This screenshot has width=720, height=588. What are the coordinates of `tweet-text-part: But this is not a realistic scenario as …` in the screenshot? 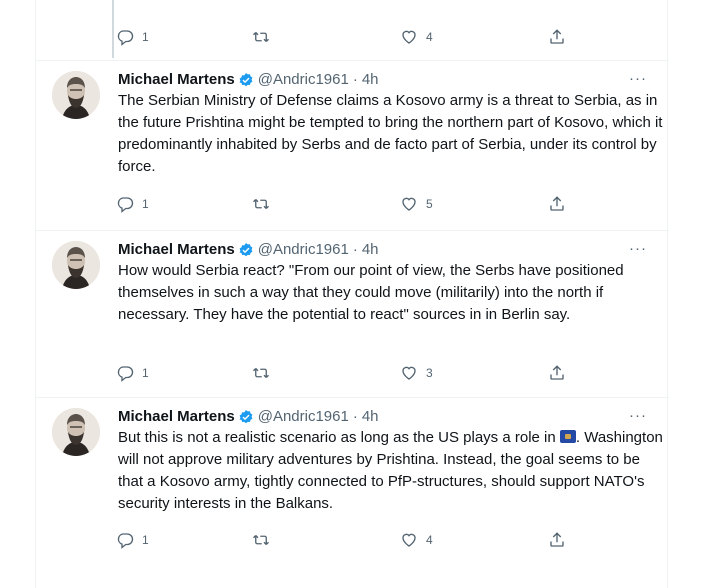 It's located at (339, 437).